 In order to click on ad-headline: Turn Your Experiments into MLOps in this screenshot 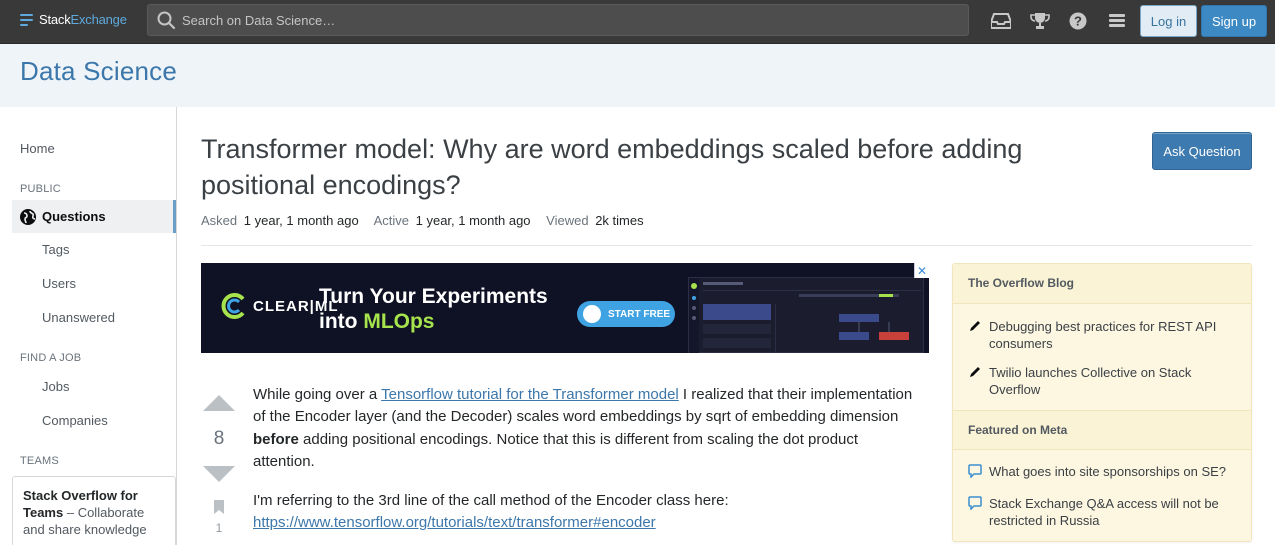, I will do `click(433, 309)`.